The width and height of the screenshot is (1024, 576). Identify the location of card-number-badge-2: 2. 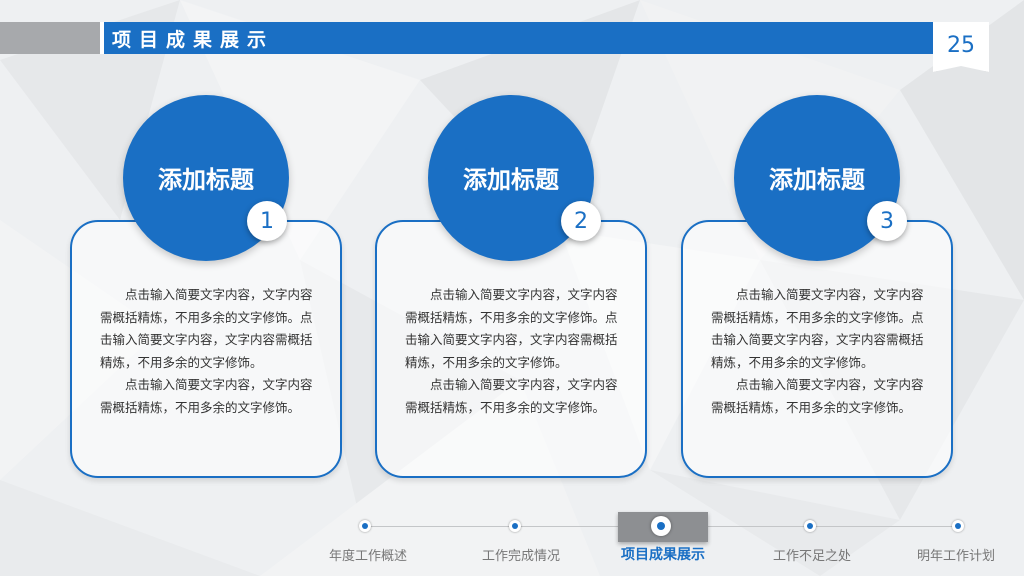
(581, 221).